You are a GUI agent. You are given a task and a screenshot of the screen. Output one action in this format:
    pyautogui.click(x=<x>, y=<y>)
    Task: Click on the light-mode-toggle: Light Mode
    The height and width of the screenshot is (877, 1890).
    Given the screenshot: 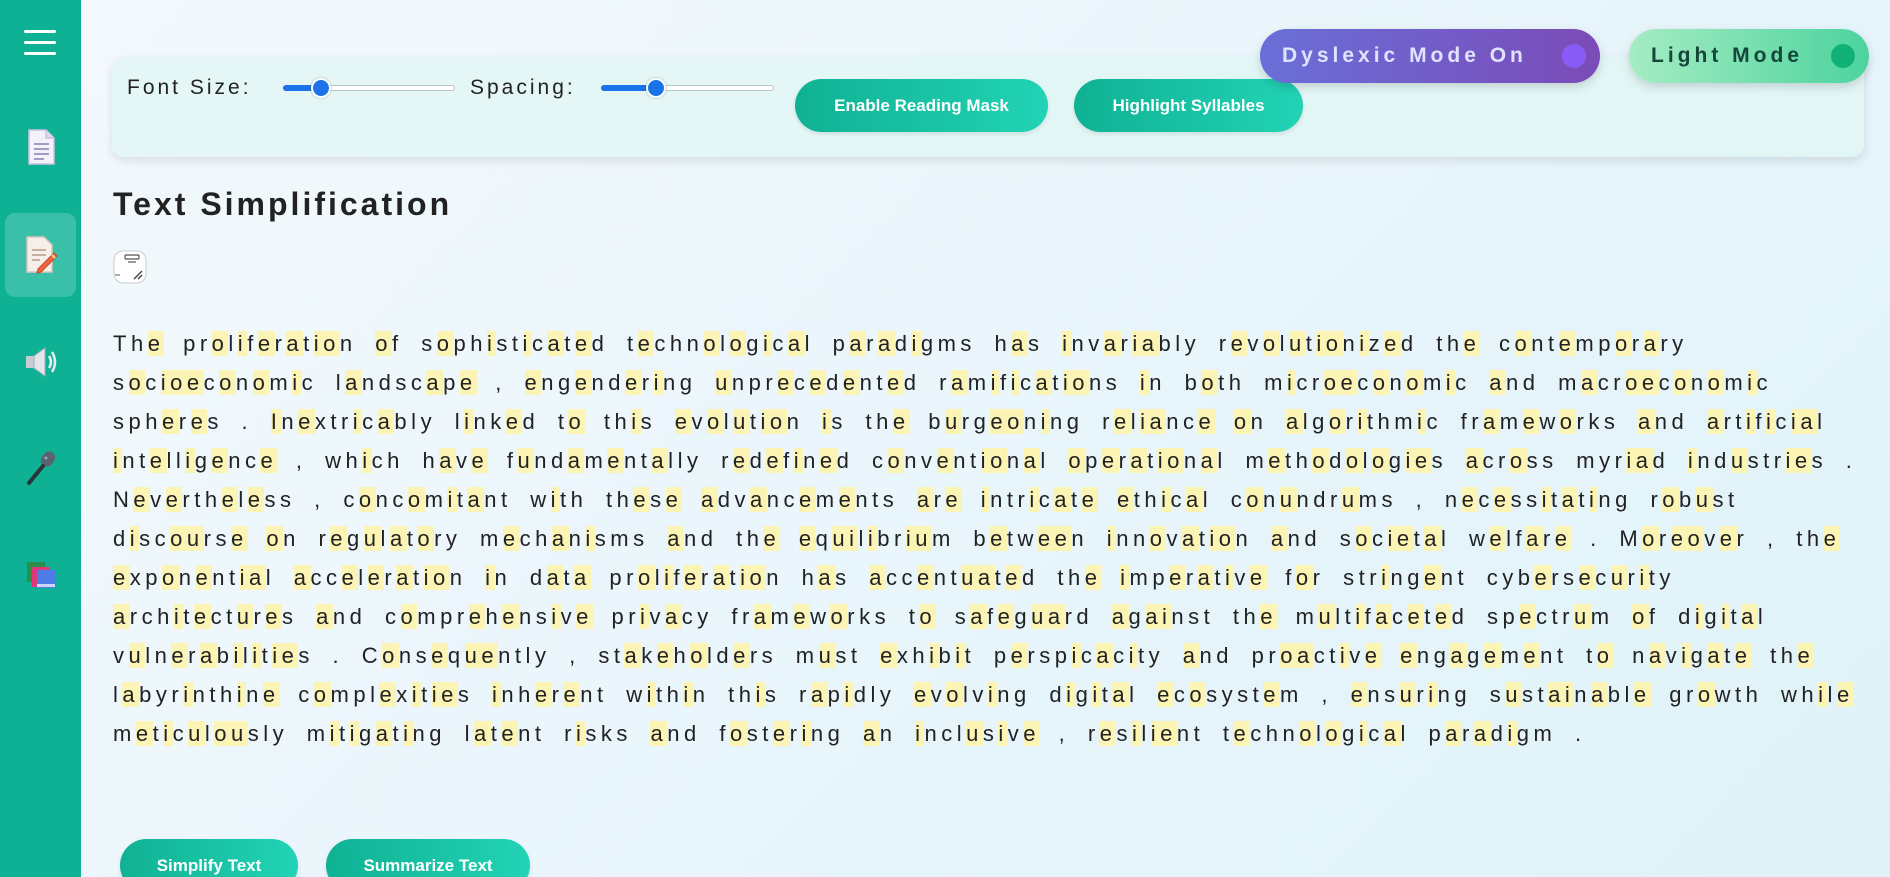 What is the action you would take?
    pyautogui.click(x=1749, y=56)
    